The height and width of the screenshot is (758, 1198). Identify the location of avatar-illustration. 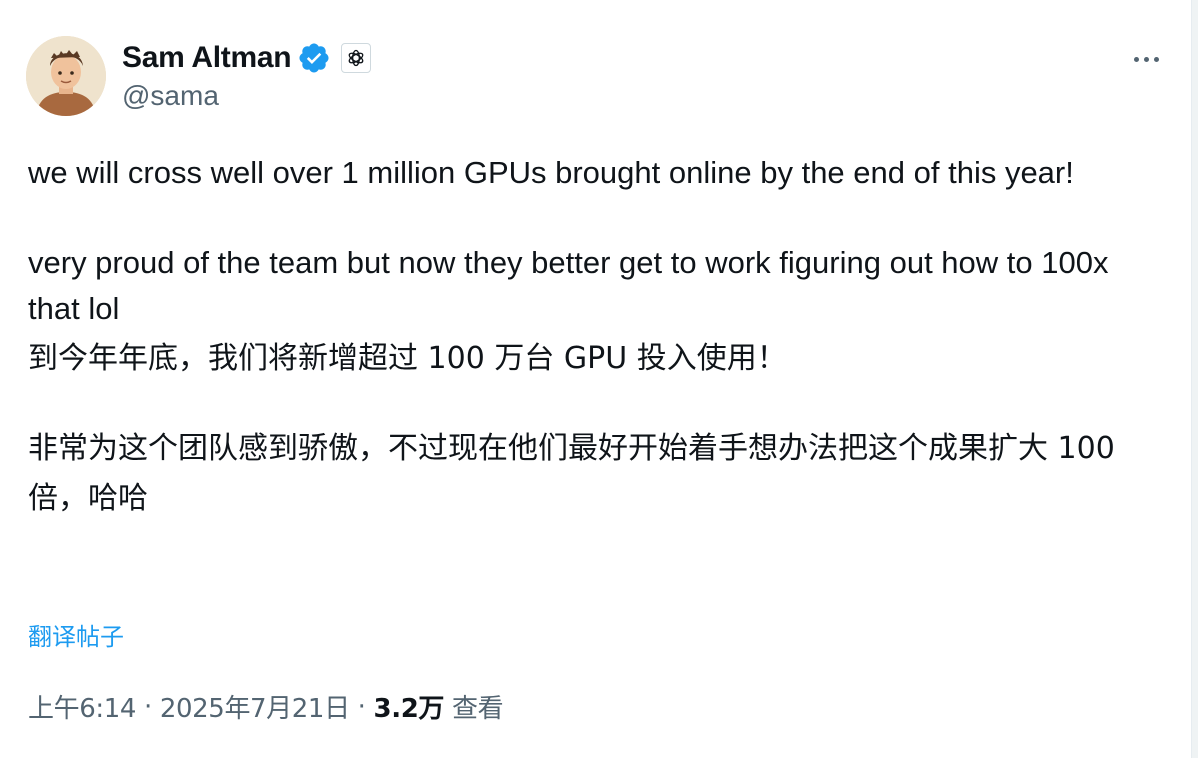
(66, 76).